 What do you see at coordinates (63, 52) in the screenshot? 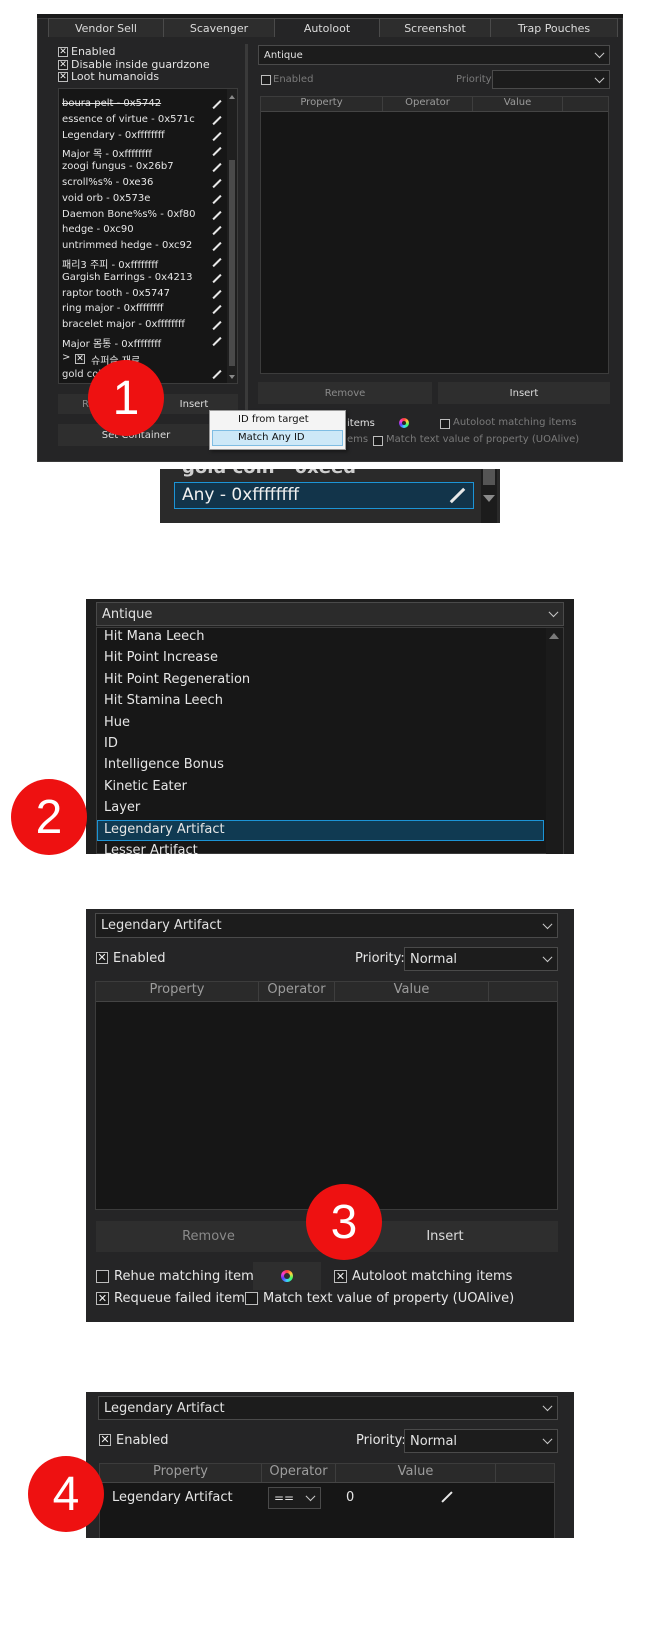
I see `enabled-checkbox: ✕` at bounding box center [63, 52].